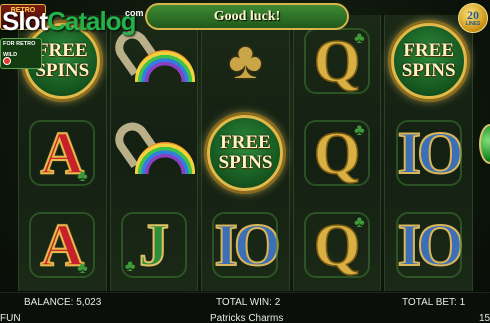  Describe the element at coordinates (484, 144) in the screenshot. I see `spin-button` at that location.